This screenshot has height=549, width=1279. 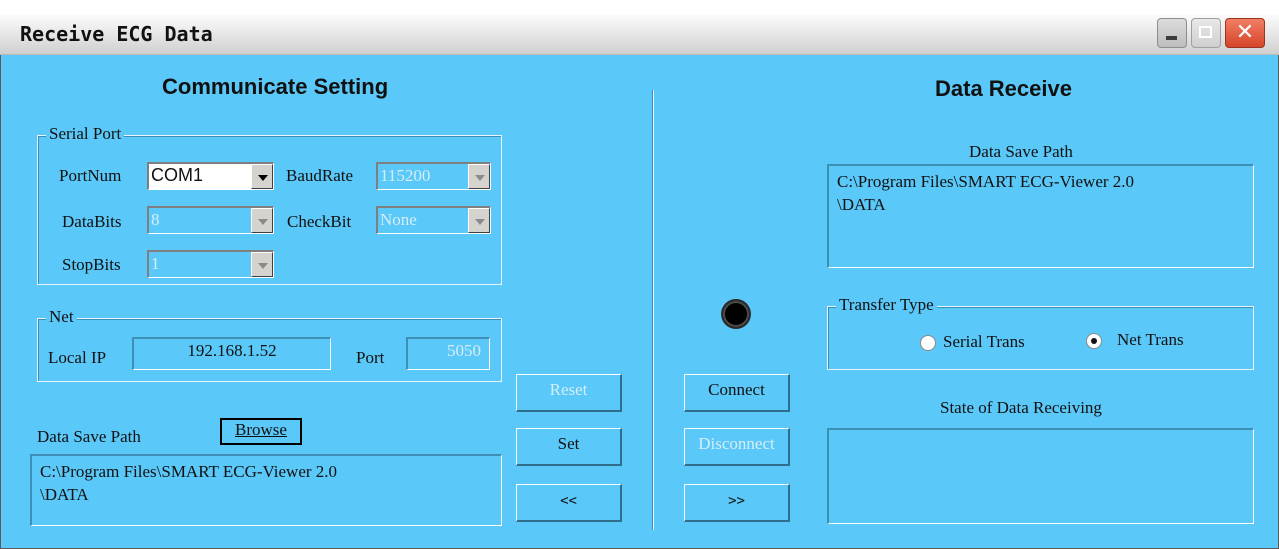 What do you see at coordinates (177, 175) in the screenshot?
I see `portnum-value: COM1` at bounding box center [177, 175].